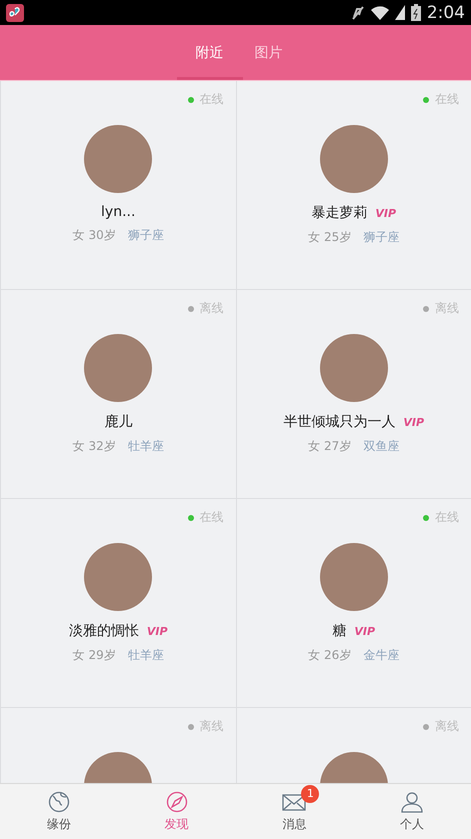 The width and height of the screenshot is (471, 839). What do you see at coordinates (330, 655) in the screenshot?
I see `user-gender-age: 女 26岁` at bounding box center [330, 655].